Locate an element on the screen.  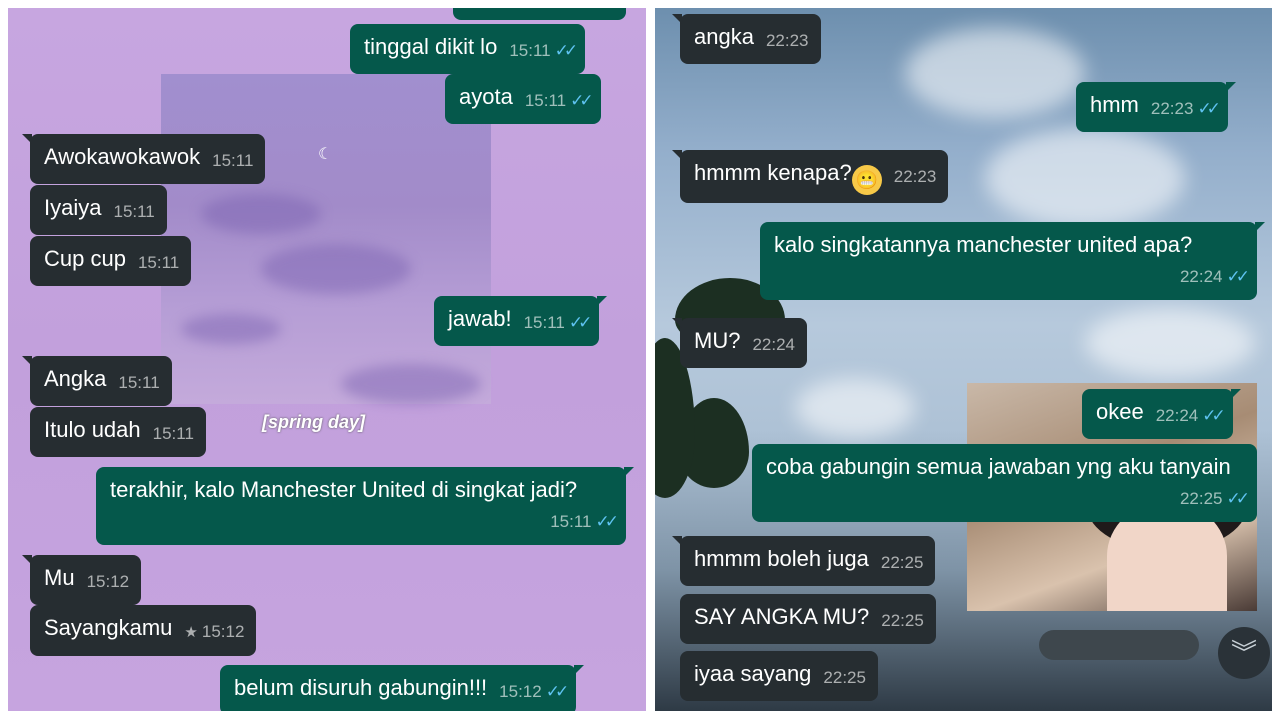
message-bubble-outgoing: okee 22:24 ✓✓ is located at coordinates (1161, 414).